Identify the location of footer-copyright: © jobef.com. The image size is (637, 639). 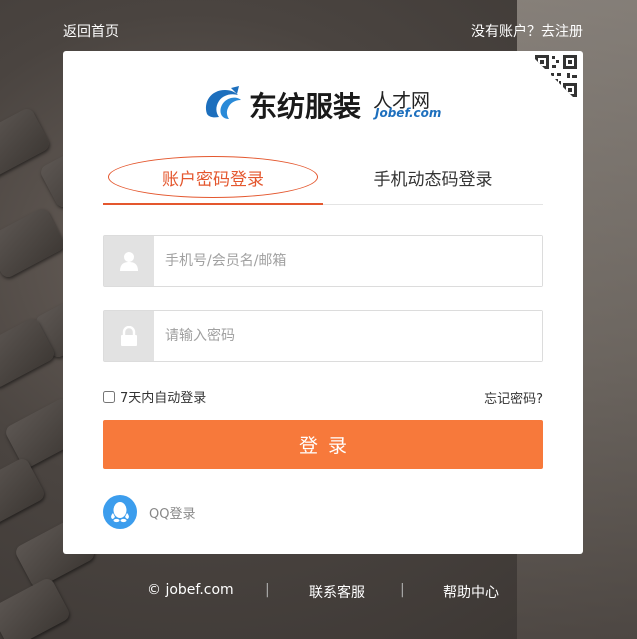
(190, 590).